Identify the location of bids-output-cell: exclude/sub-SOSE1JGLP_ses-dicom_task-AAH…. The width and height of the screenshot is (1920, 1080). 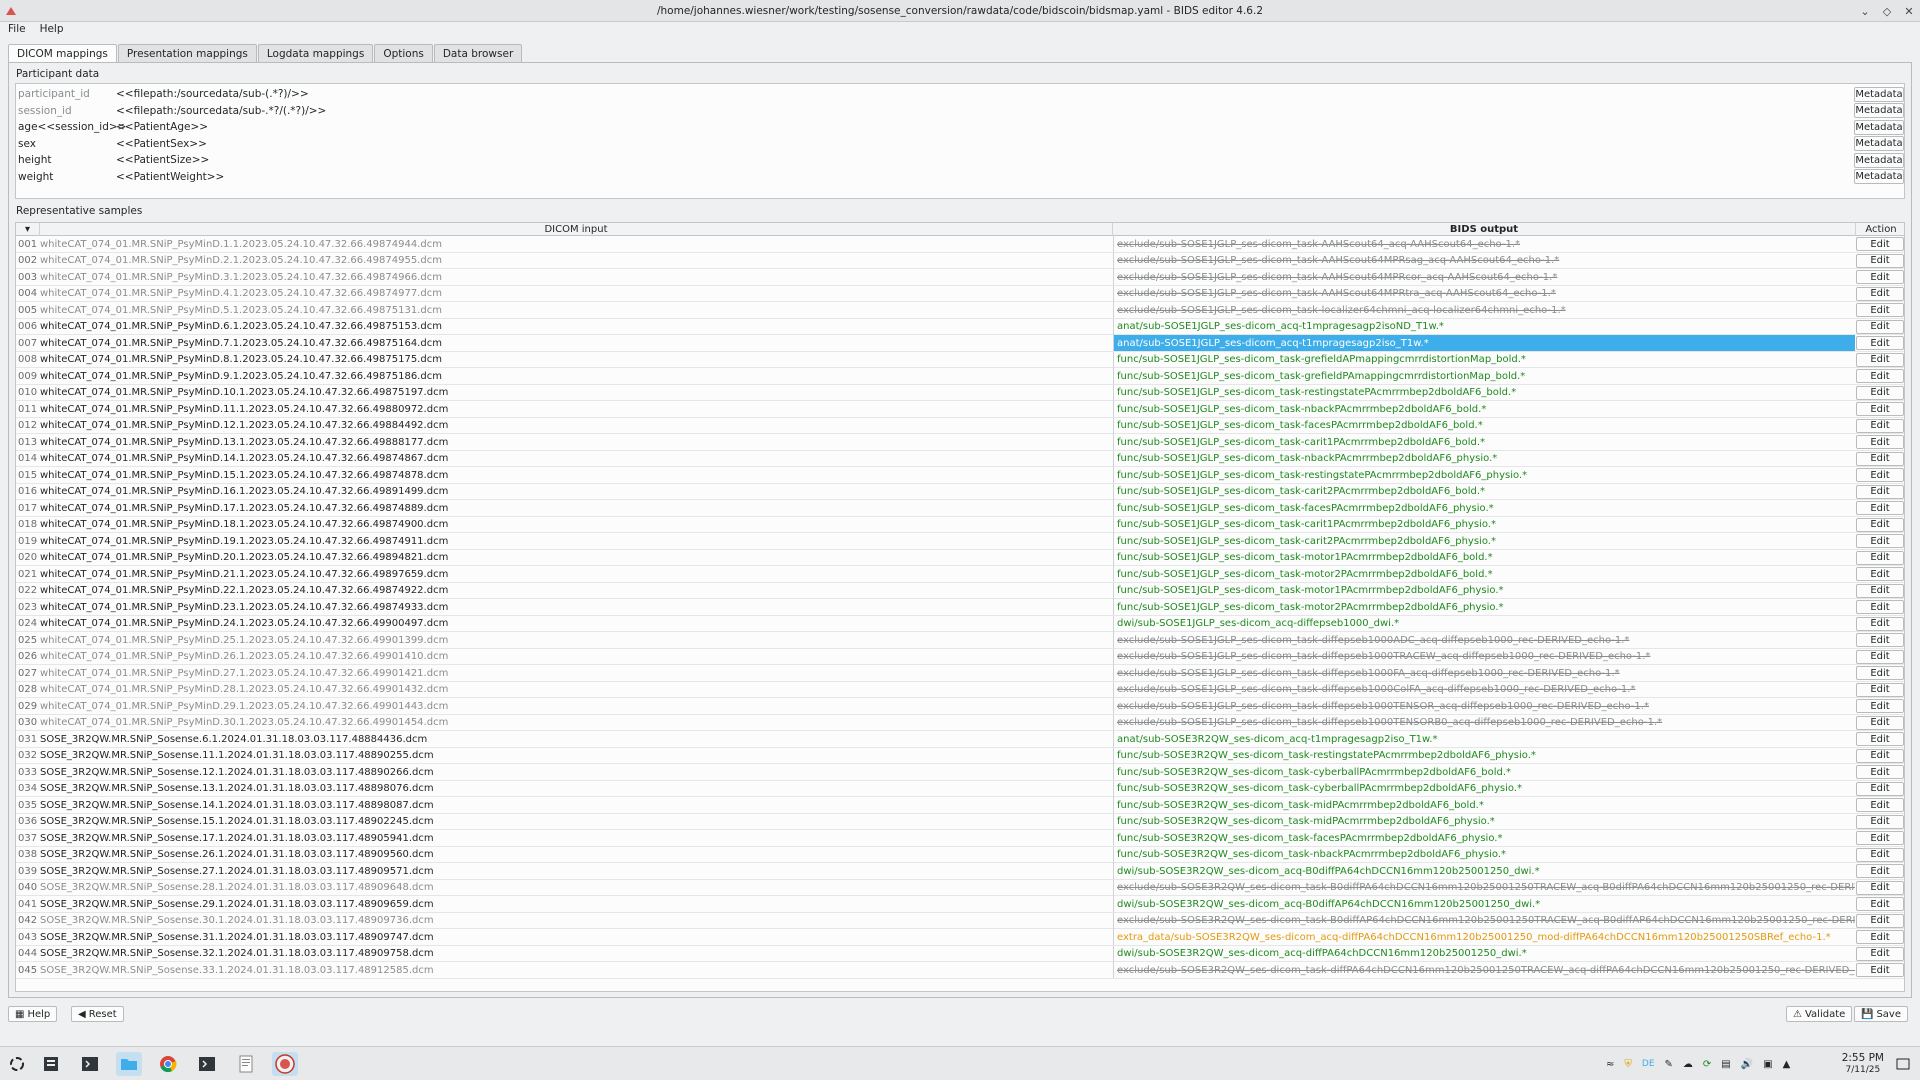
(1484, 244).